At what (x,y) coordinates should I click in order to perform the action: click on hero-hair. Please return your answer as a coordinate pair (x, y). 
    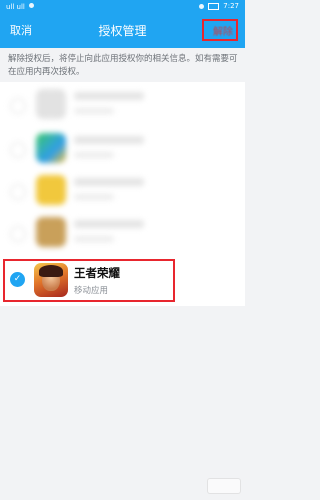
    Looking at the image, I should click on (51, 271).